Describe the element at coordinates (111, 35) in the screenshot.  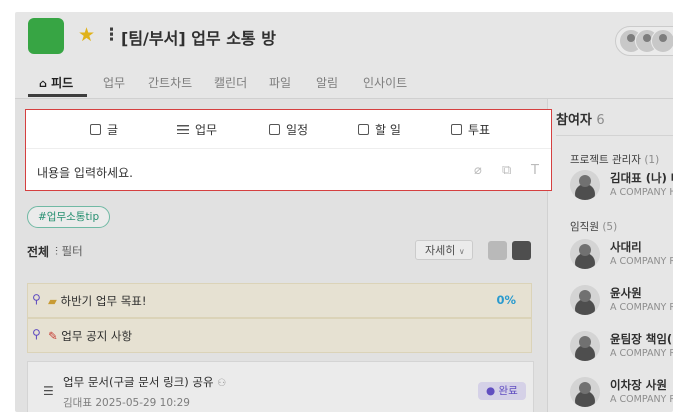
I see `kebab-icon: ⋮` at that location.